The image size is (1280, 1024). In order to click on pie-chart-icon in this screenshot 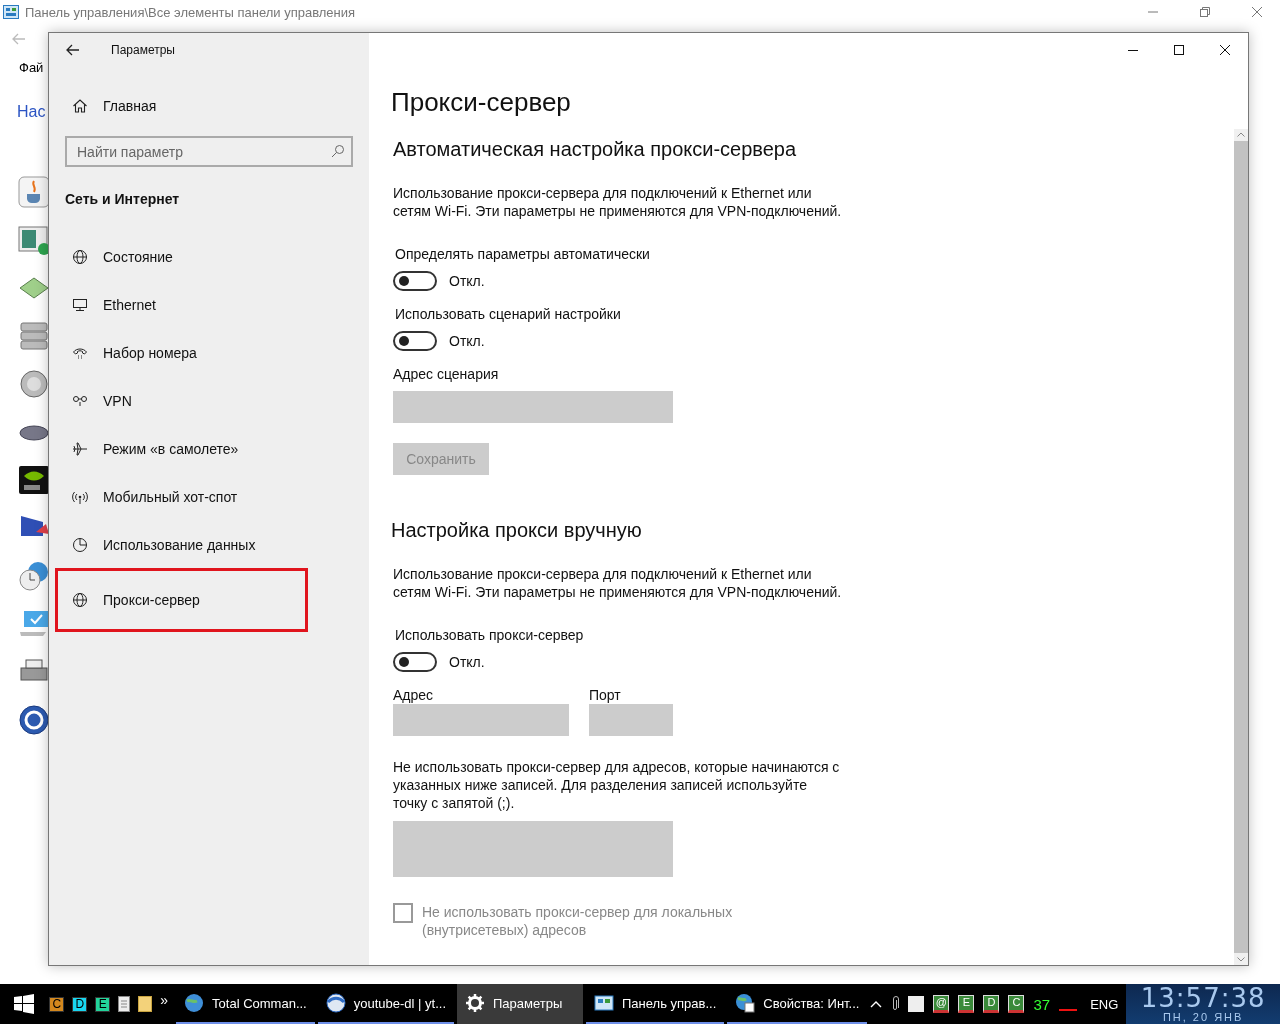, I will do `click(80, 545)`.